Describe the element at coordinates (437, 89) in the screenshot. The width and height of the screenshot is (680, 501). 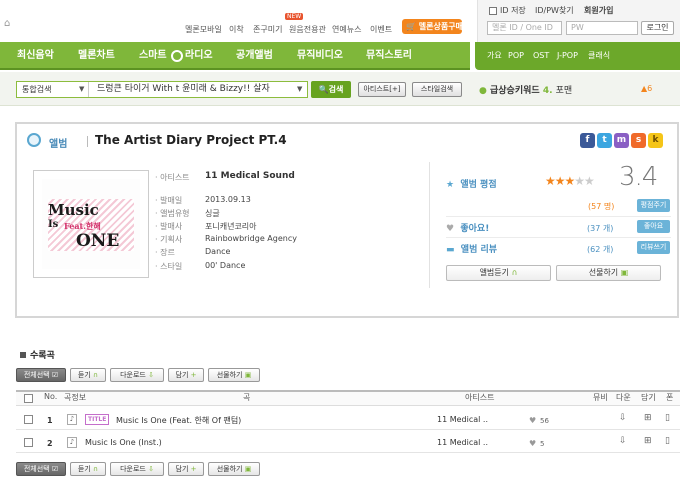
I see `style-search-button: 스타일검색` at that location.